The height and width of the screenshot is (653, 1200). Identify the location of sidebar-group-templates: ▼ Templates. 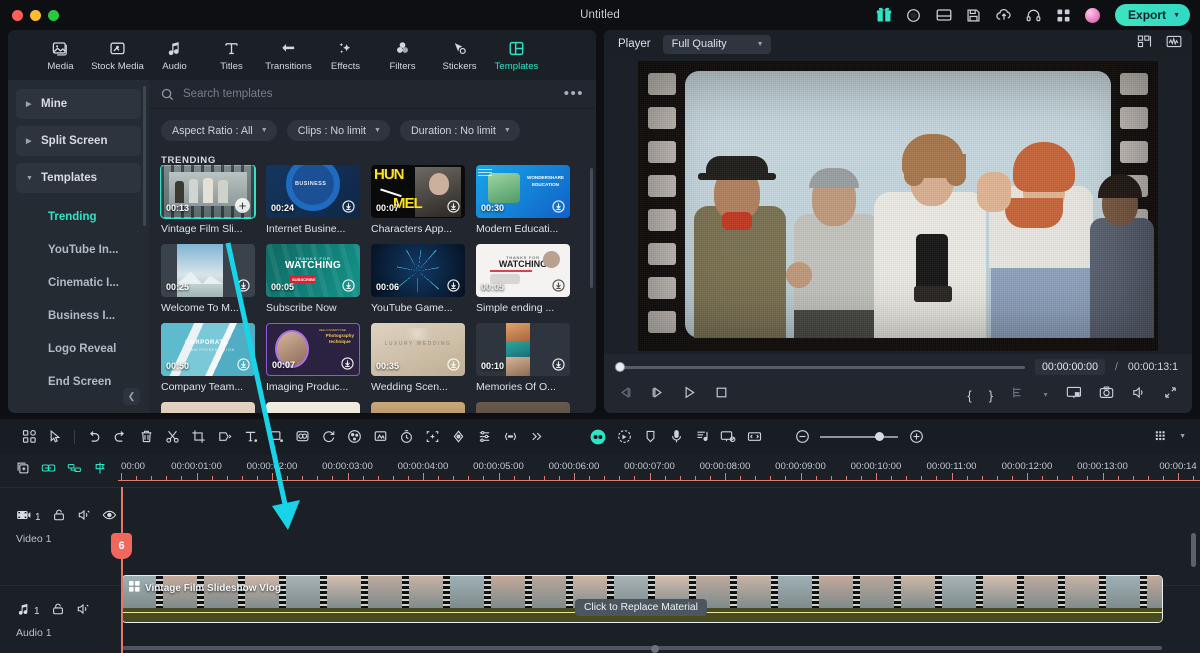
(78, 178).